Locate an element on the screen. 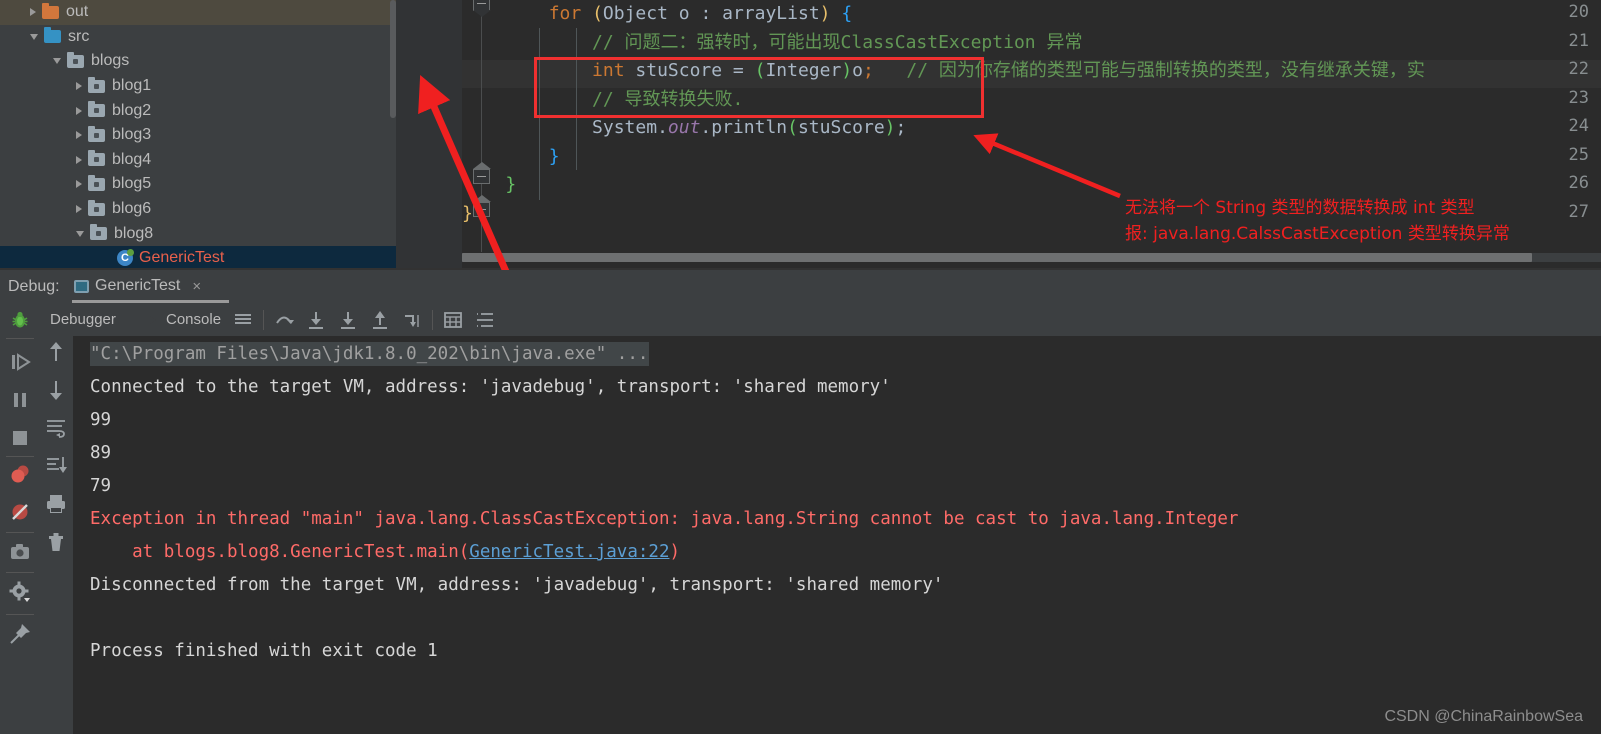 The image size is (1601, 734). tree-item-blog3: blog3 is located at coordinates (198, 135).